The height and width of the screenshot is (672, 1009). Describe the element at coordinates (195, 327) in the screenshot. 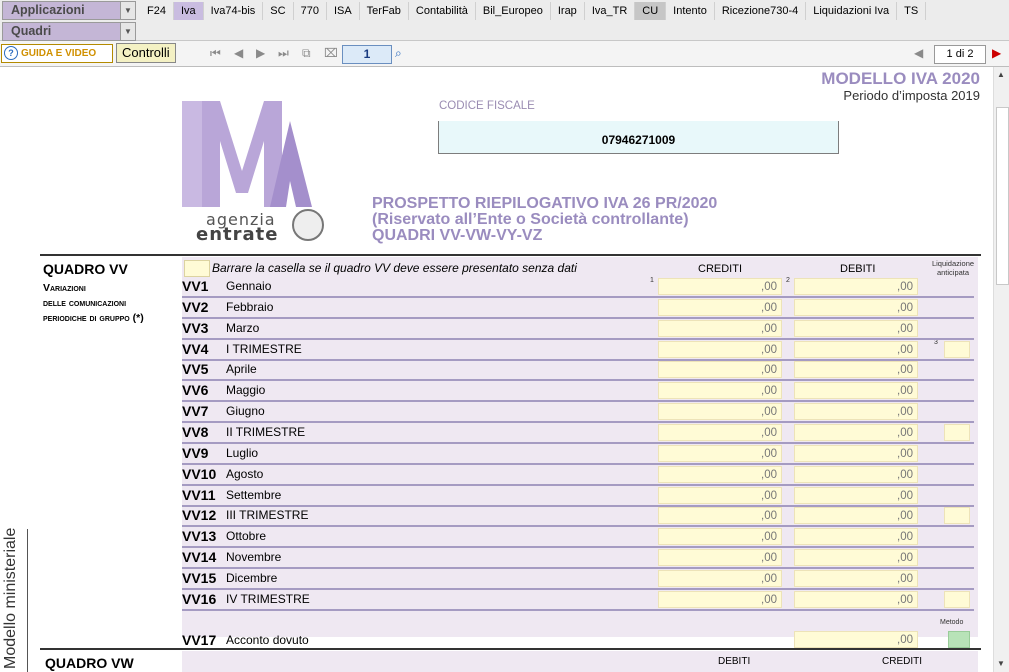

I see `row-code: VV3` at that location.